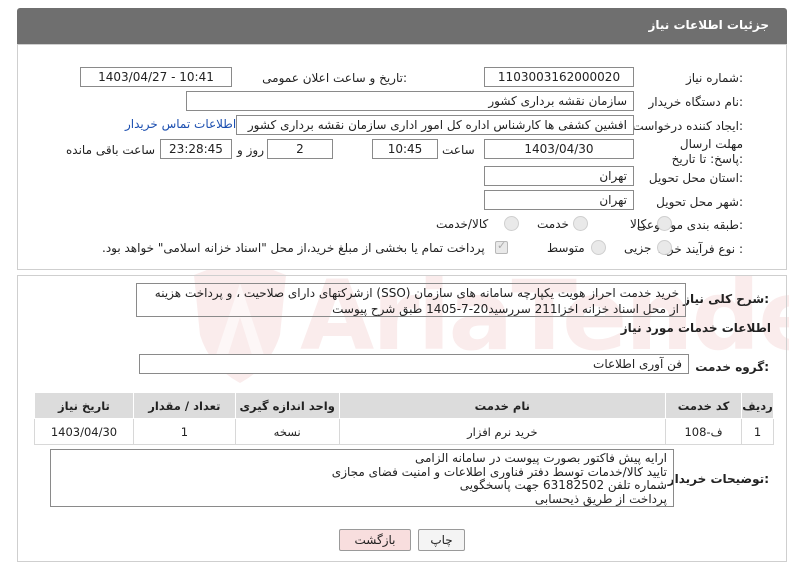 This screenshot has height=566, width=789. I want to click on category-label: طبقه بندی موضوعی:, so click(689, 225).